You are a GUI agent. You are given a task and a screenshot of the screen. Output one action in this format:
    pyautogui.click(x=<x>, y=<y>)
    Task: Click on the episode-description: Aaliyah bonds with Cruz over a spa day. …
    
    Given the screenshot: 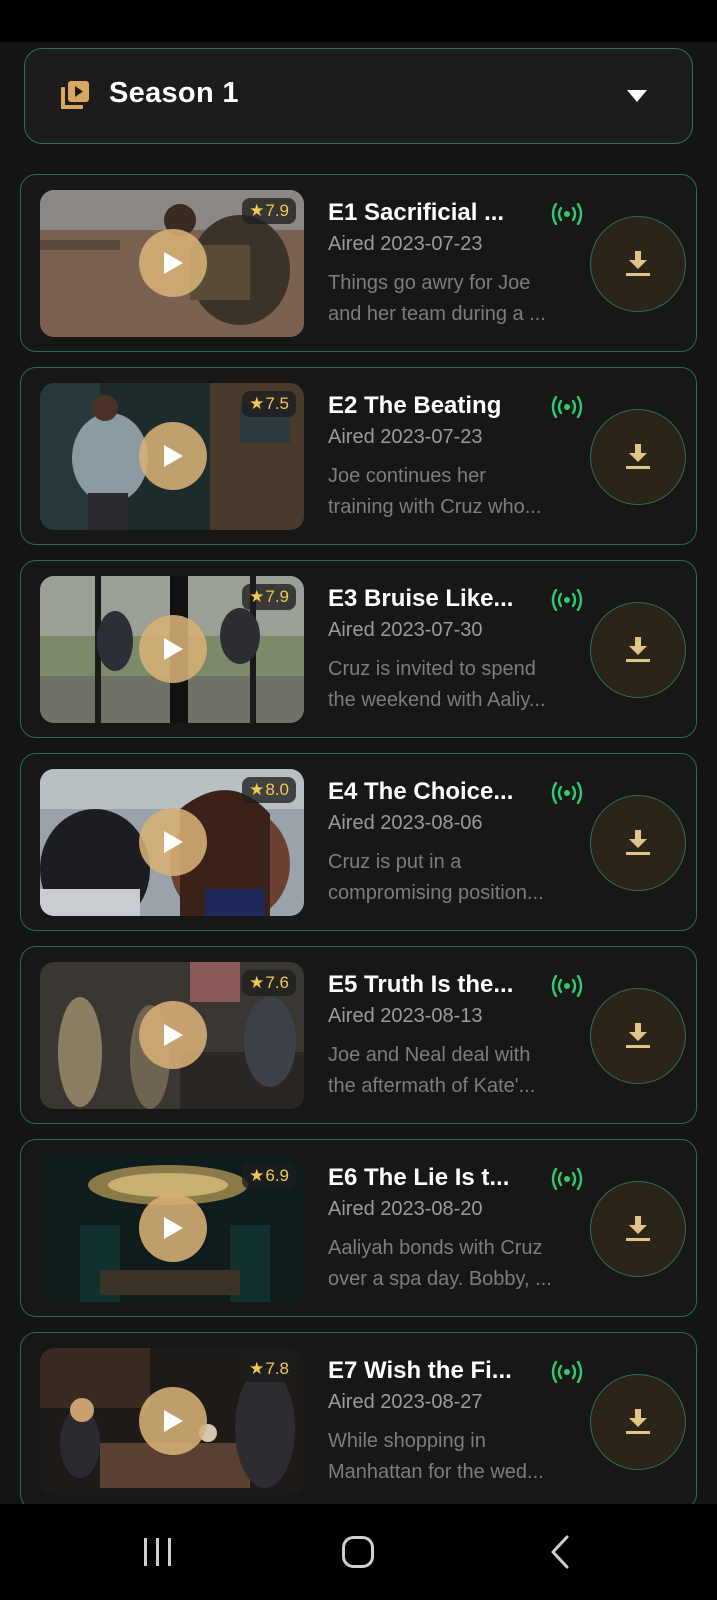 What is the action you would take?
    pyautogui.click(x=440, y=1263)
    